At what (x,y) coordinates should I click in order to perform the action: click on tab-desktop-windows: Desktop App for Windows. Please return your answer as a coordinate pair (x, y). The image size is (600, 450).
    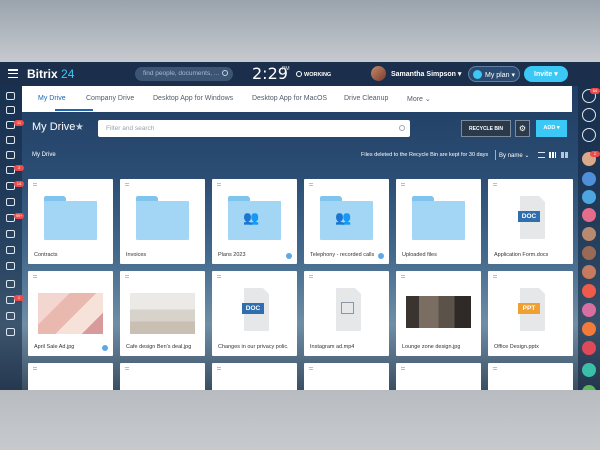
    Looking at the image, I should click on (193, 98).